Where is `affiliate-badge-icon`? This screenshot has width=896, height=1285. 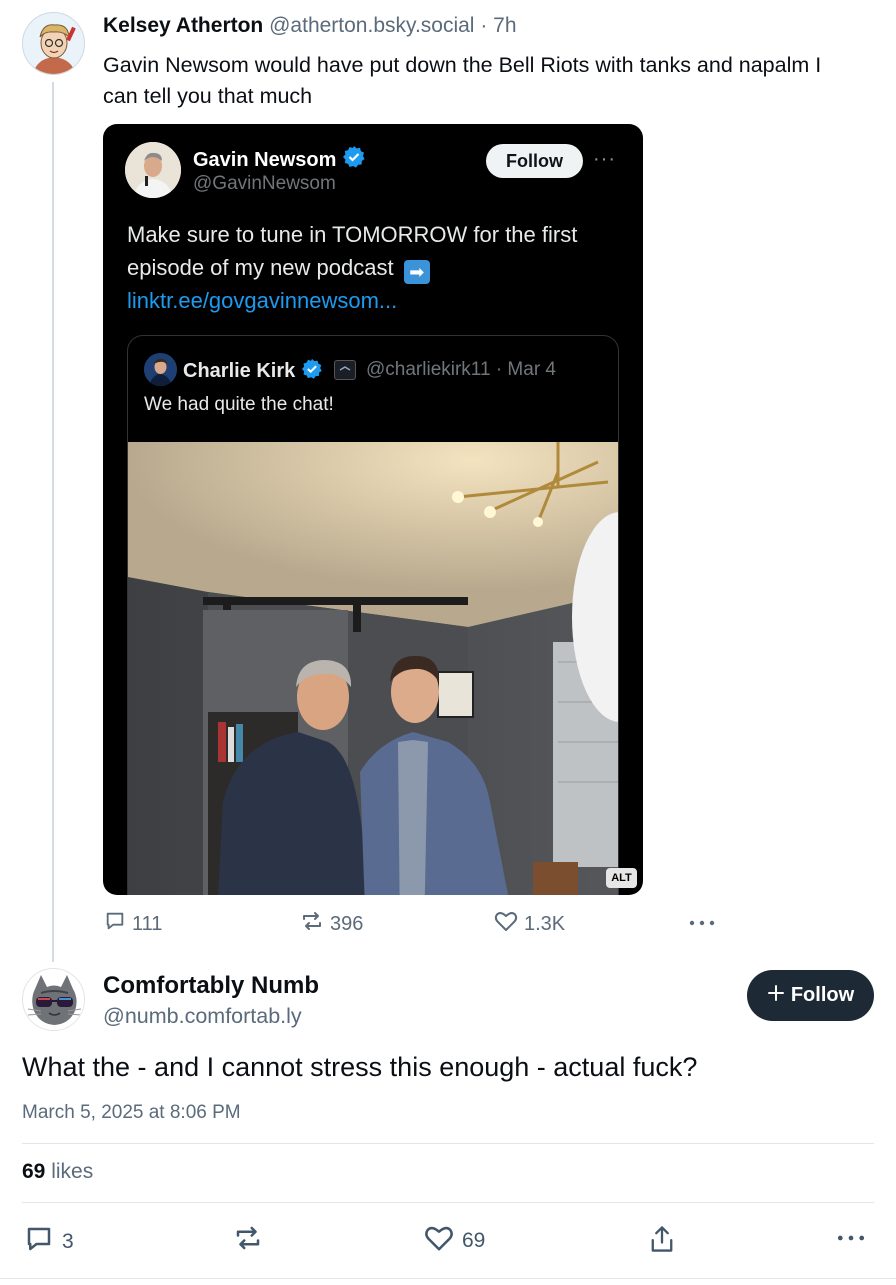
affiliate-badge-icon is located at coordinates (345, 370).